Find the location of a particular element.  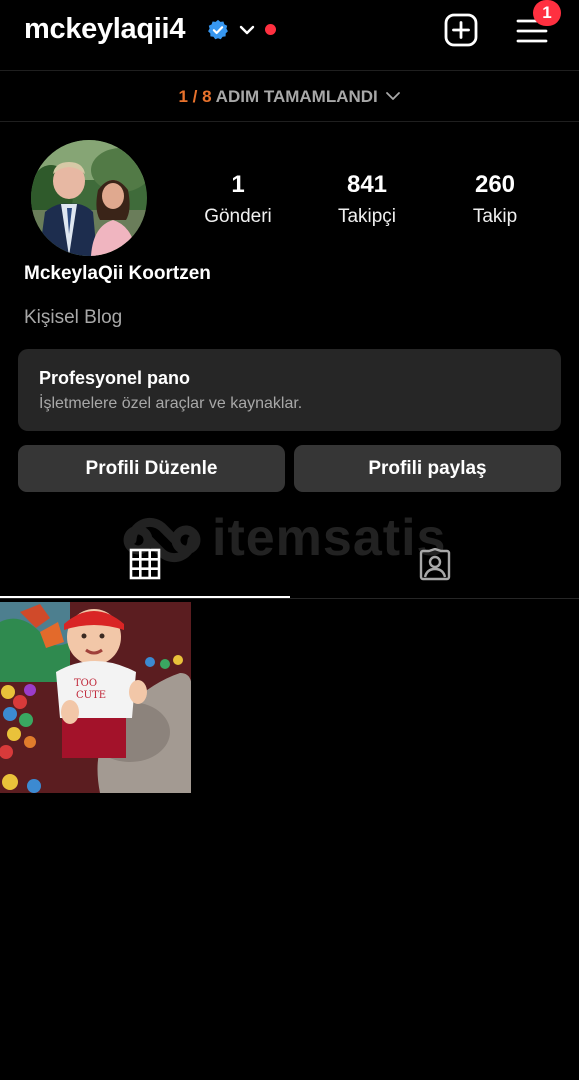

svg-text: TOO is located at coordinates (85, 683).